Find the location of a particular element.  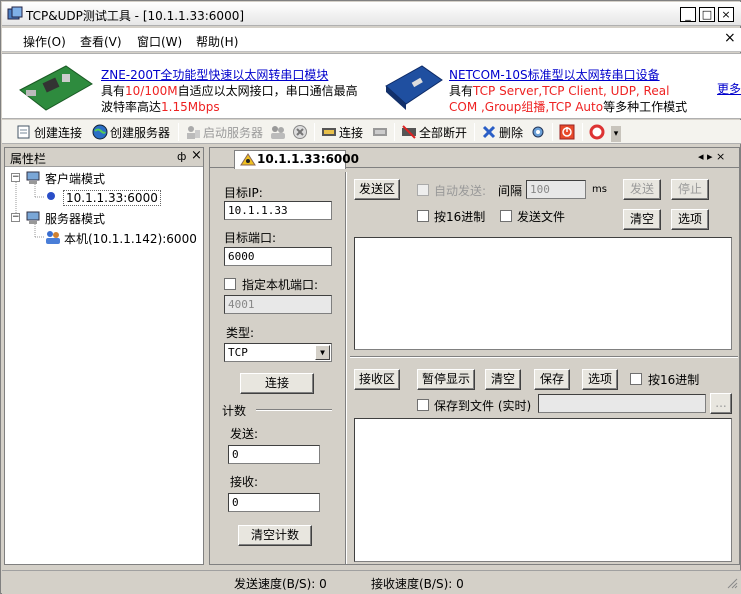

ad2-title-link: NETCOM-10S标准型以太网转串口设备 is located at coordinates (554, 74).